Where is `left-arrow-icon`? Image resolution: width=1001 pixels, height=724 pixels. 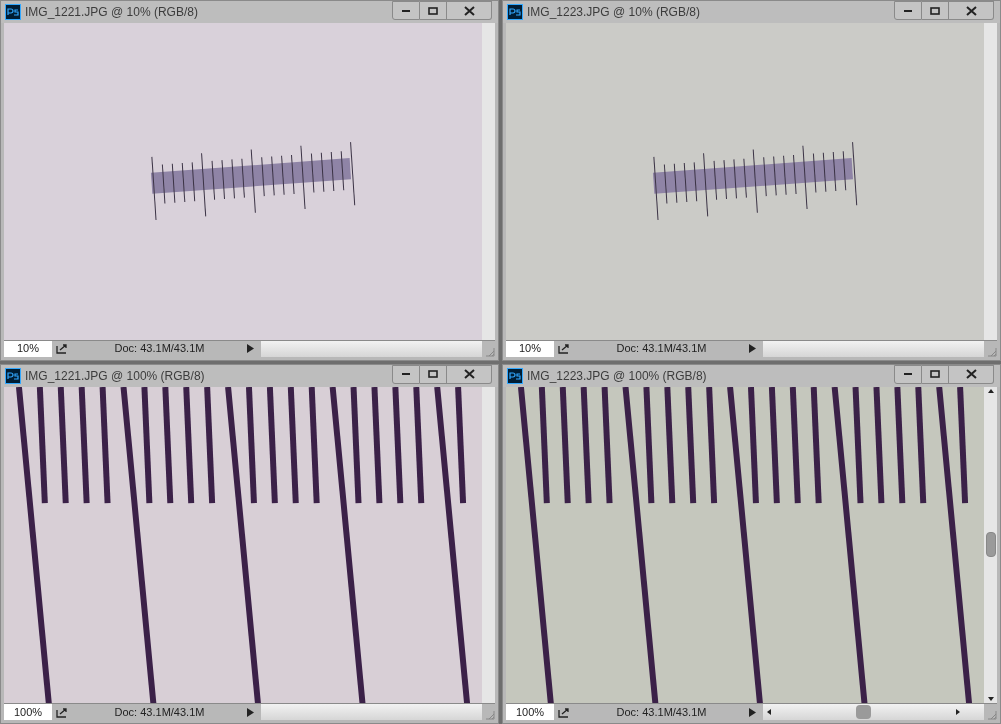 left-arrow-icon is located at coordinates (769, 712).